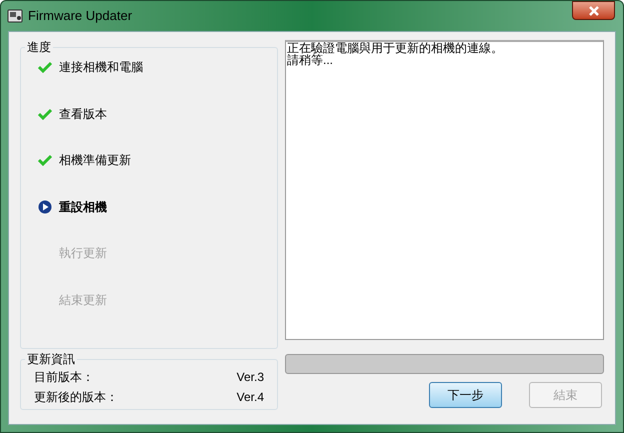 The height and width of the screenshot is (433, 624). I want to click on info-value: Ver.3, so click(250, 377).